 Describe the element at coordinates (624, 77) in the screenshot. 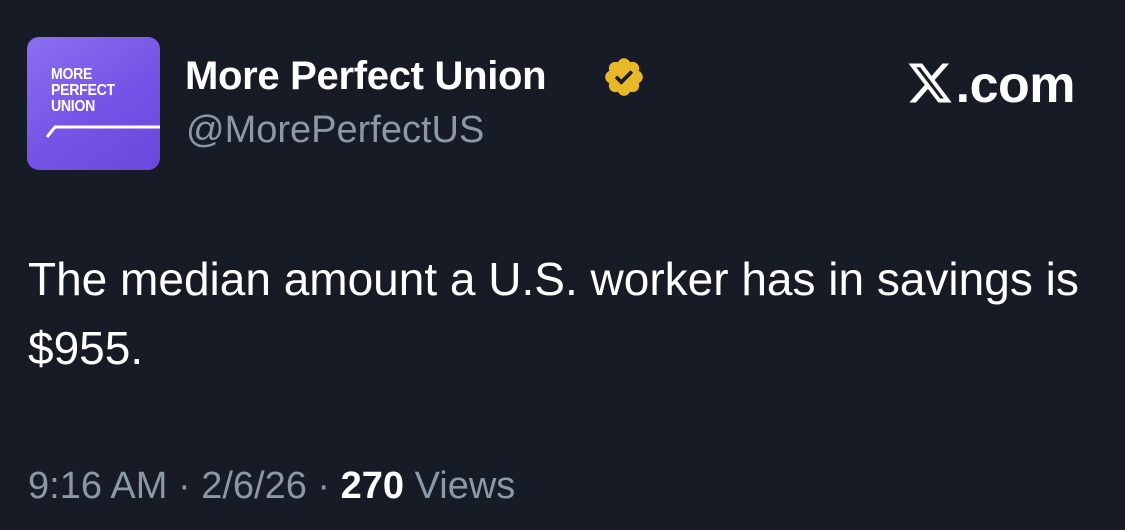

I see `verified-badge-icon` at that location.